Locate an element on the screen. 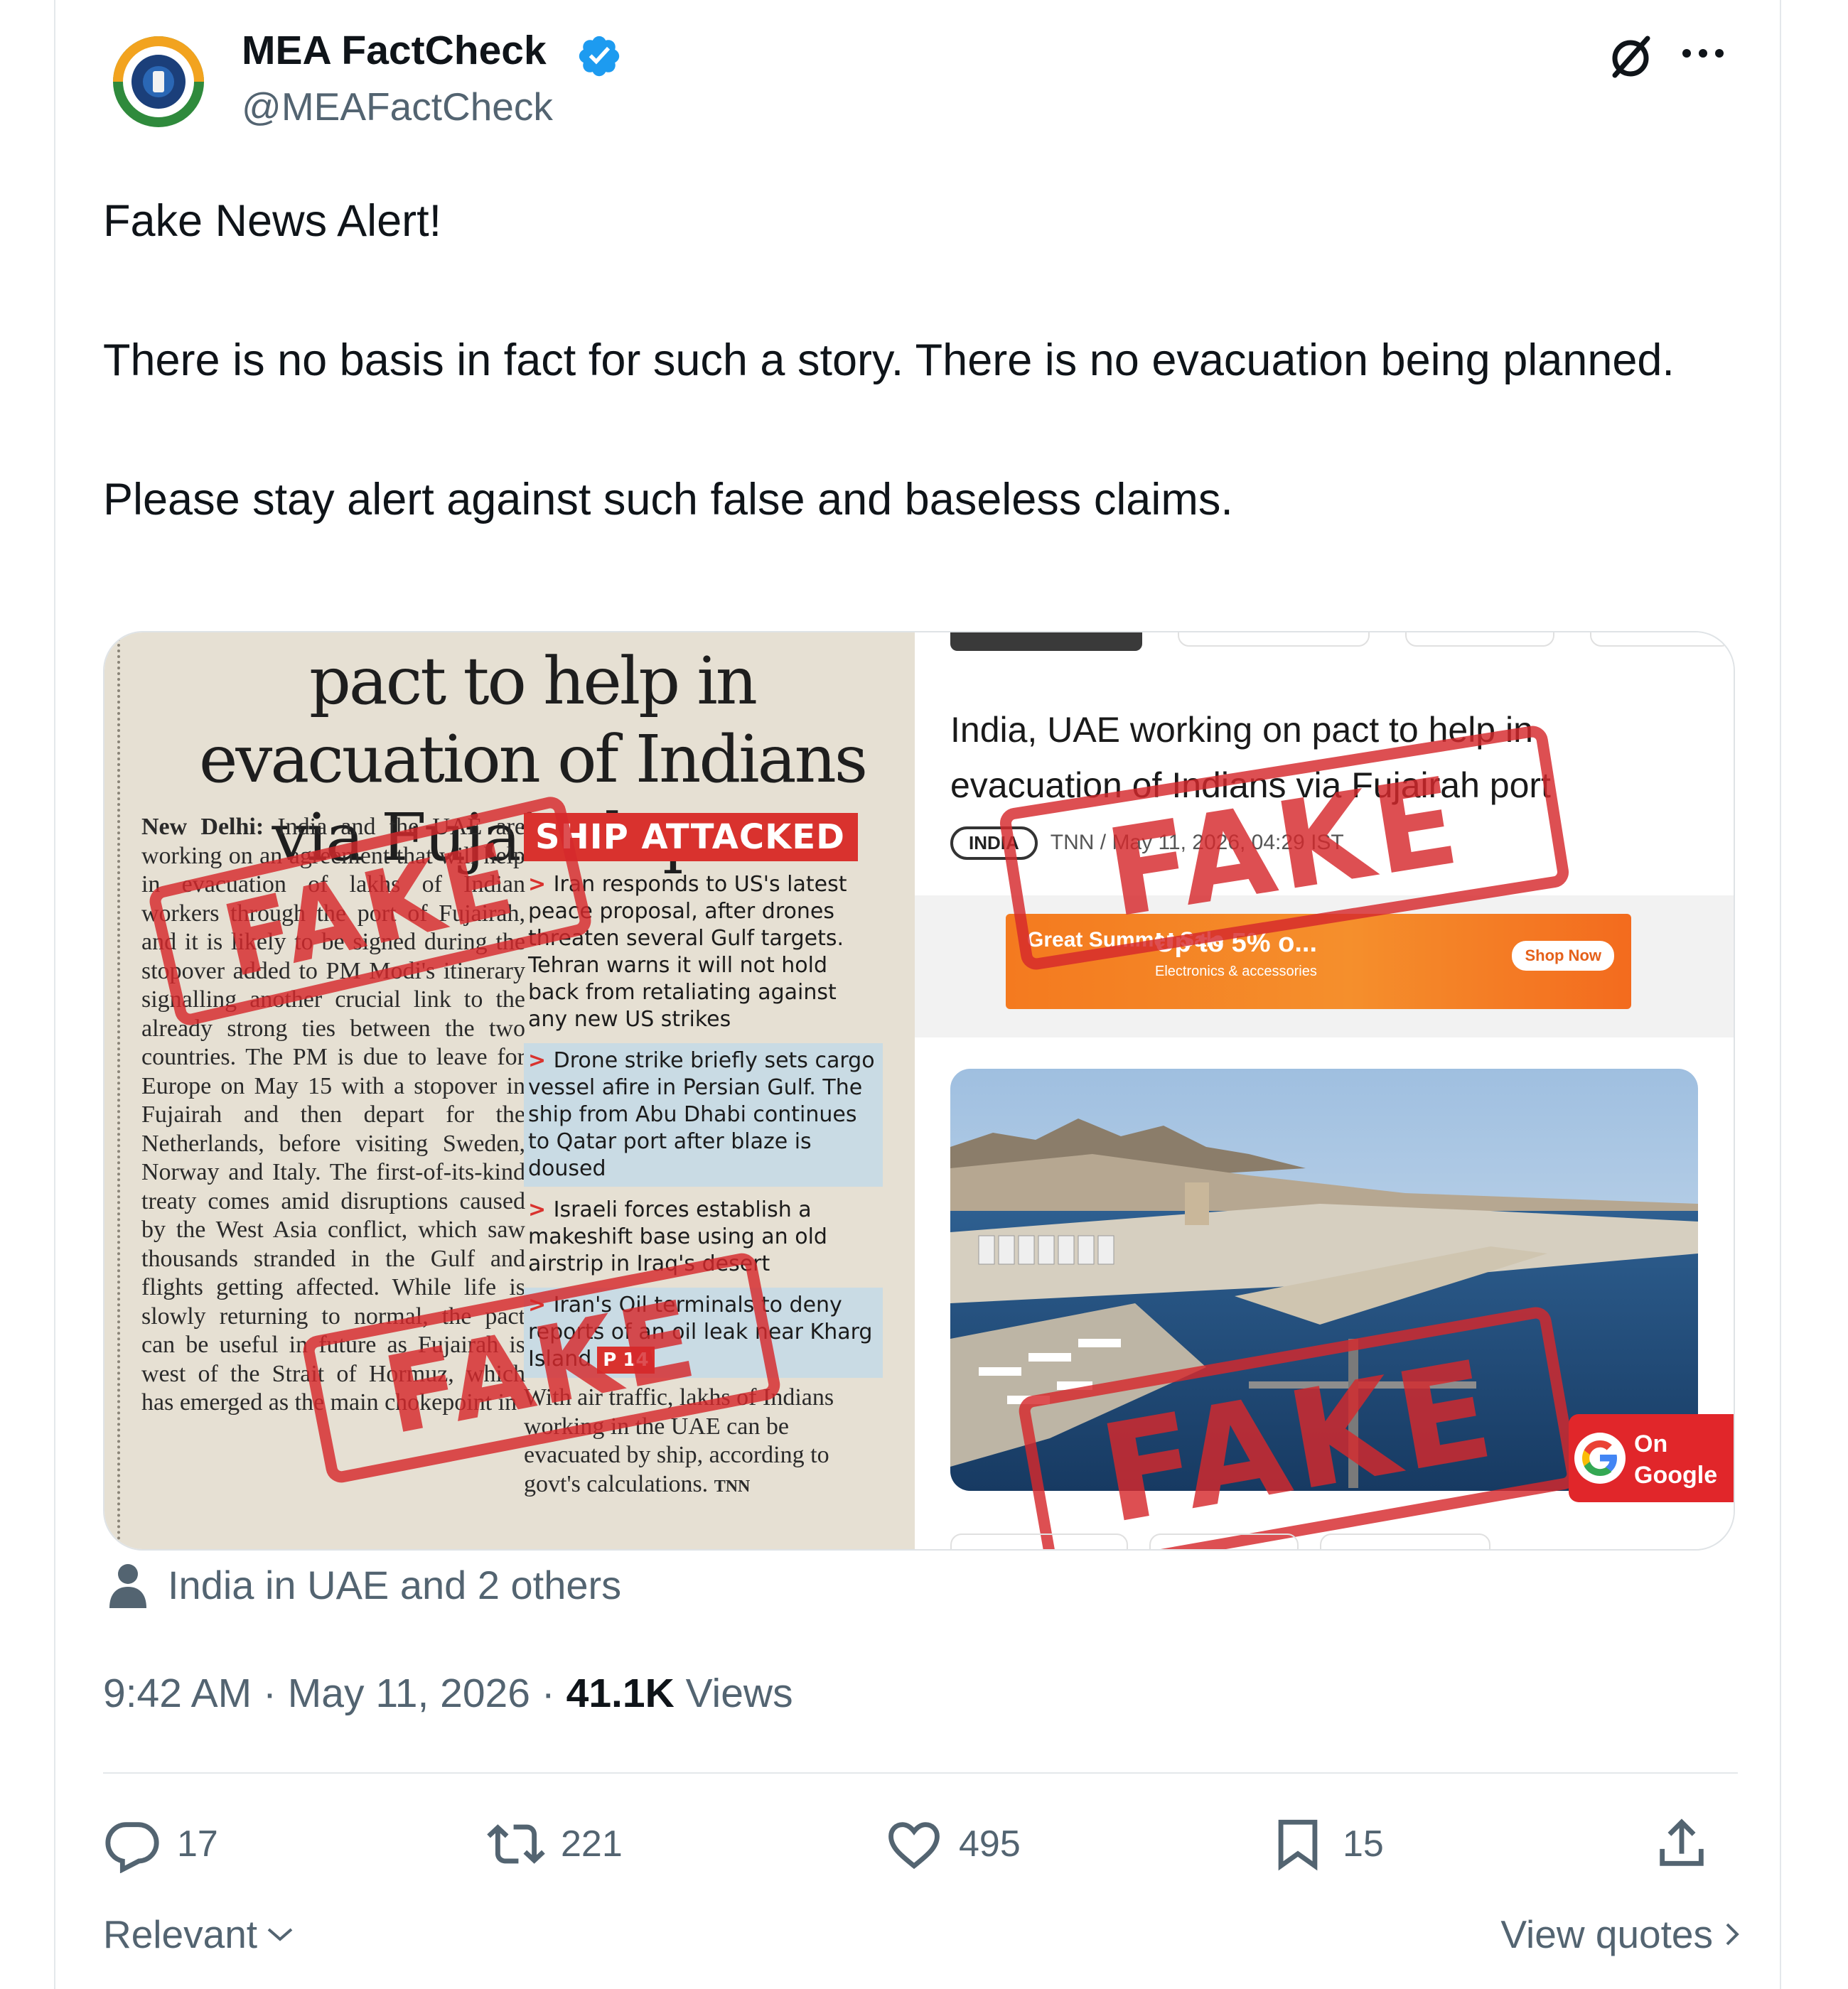  sort-replies-dropdown: Relevant is located at coordinates (200, 1935).